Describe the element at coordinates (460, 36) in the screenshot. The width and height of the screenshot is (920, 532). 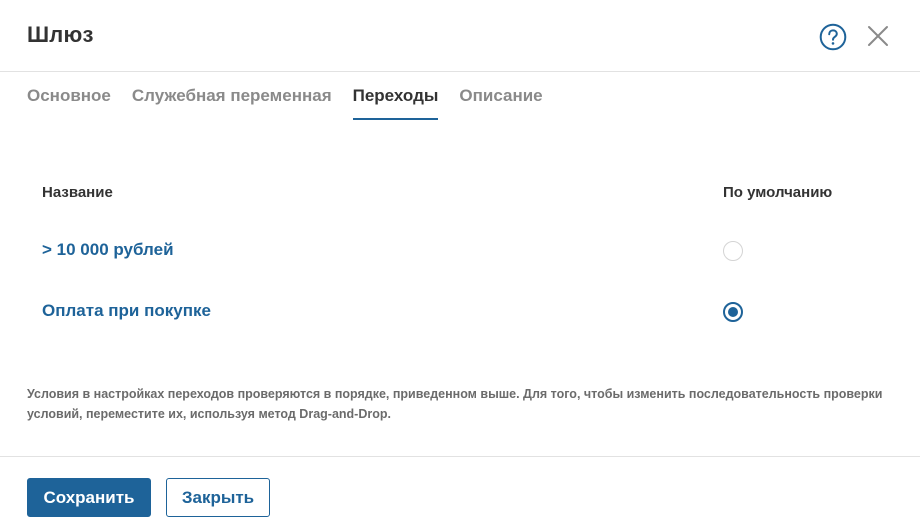
I see `dialog-header: Шлюз` at that location.